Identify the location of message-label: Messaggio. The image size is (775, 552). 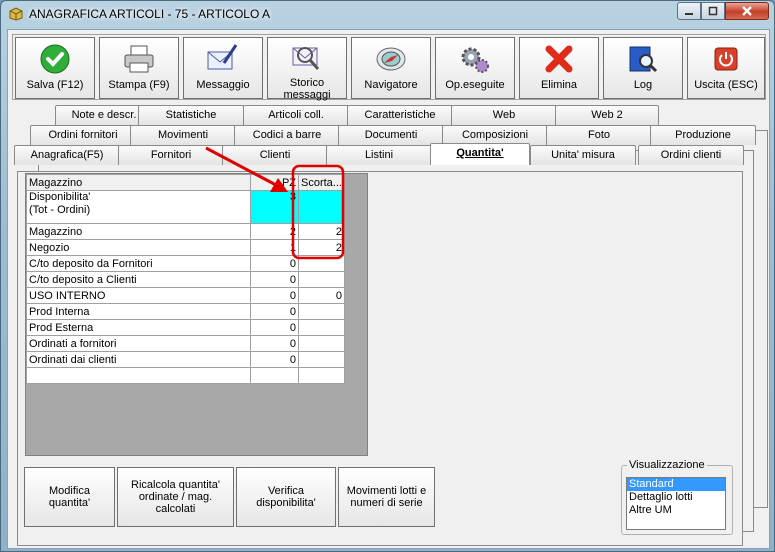
(223, 85).